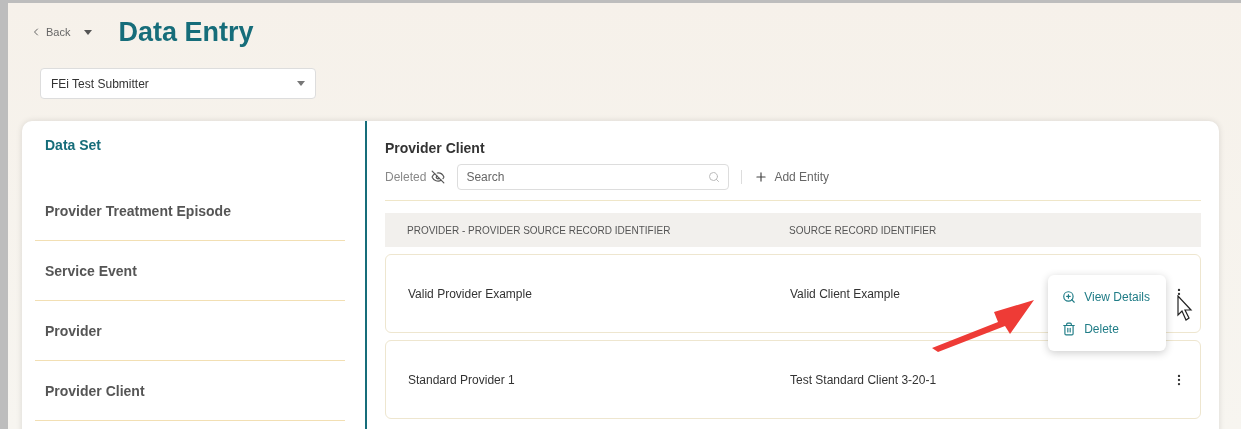 This screenshot has width=1241, height=429. I want to click on table-row: Standard Provider 1 Test Standard Client 3-20-1, so click(793, 379).